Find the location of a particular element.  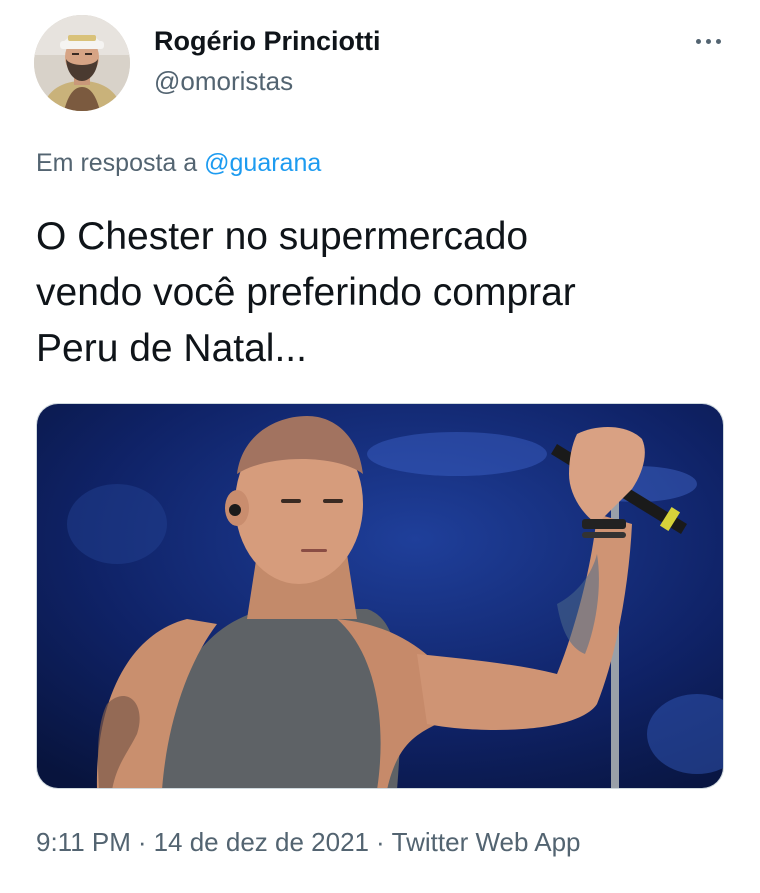

author-handle: @omoristas is located at coordinates (223, 81).